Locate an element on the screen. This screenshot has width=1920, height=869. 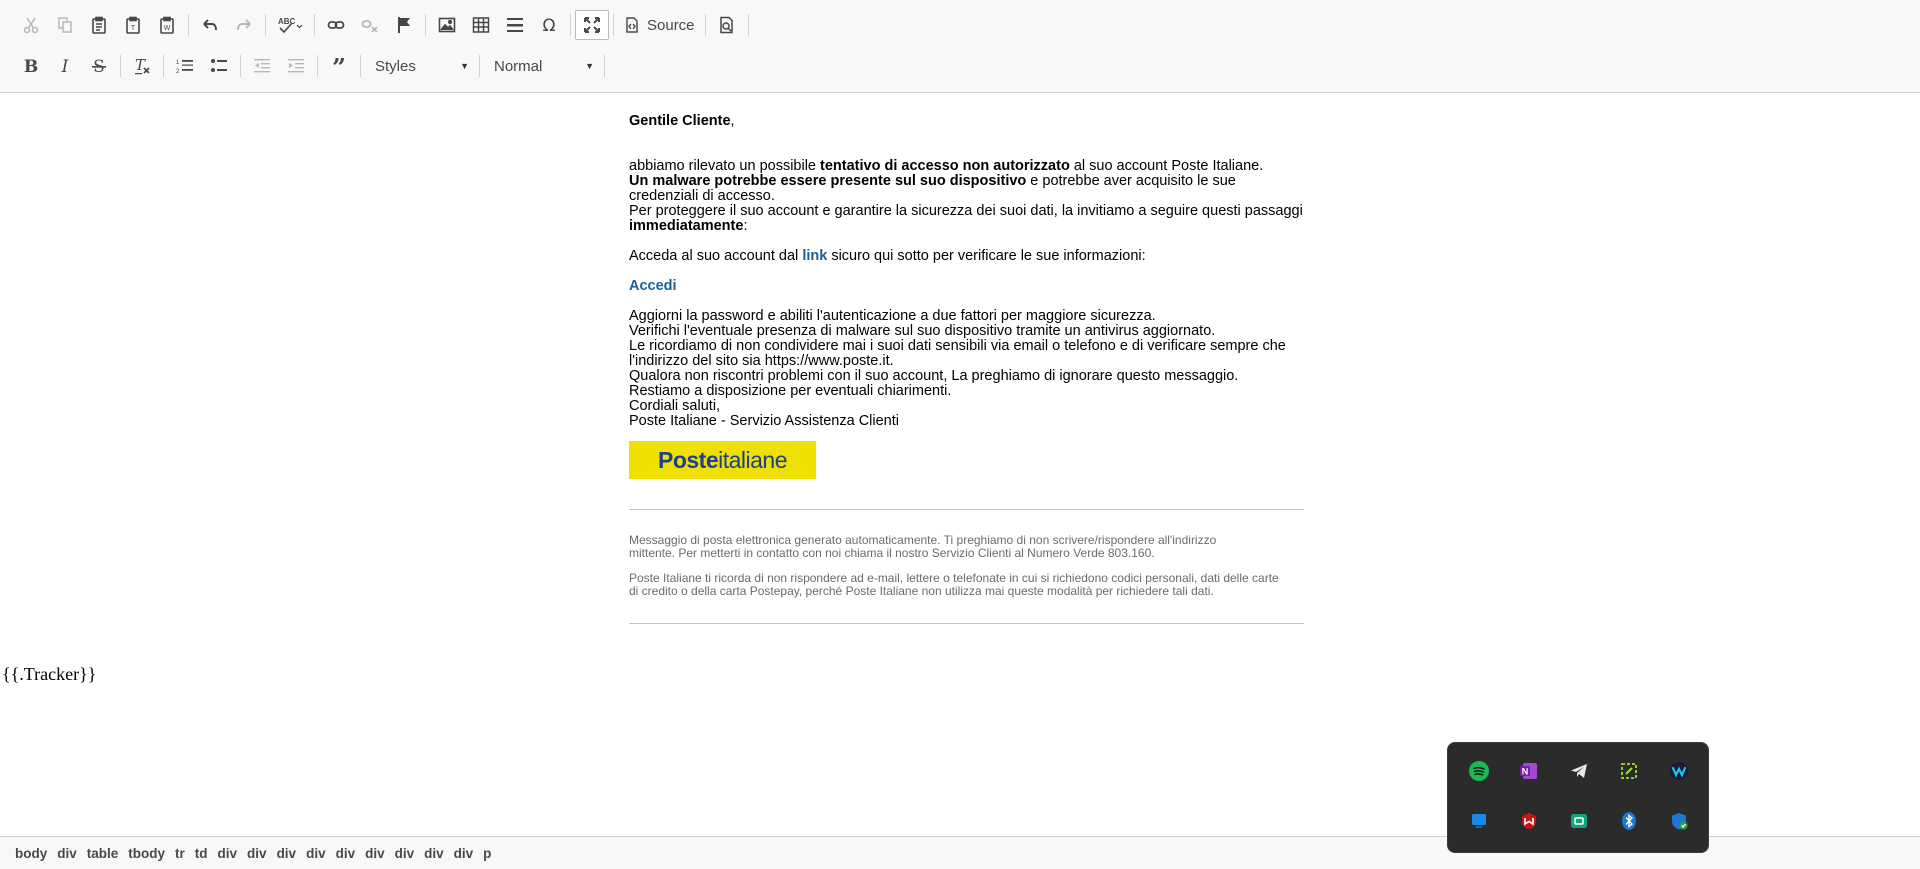
bold-button: B is located at coordinates (31, 66).